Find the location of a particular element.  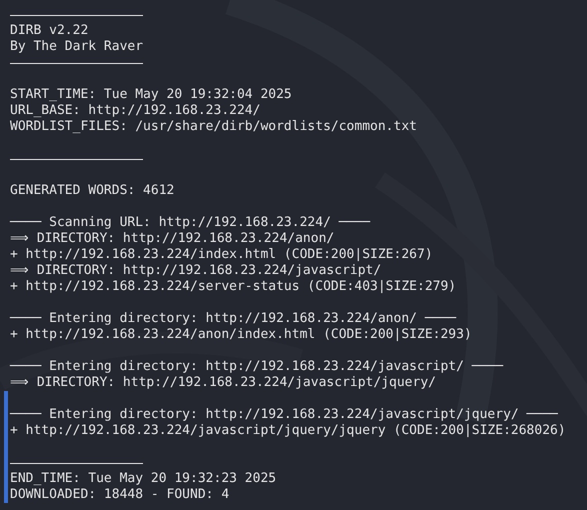

output-line: GENERATED WORDS: 4612 is located at coordinates (92, 191).